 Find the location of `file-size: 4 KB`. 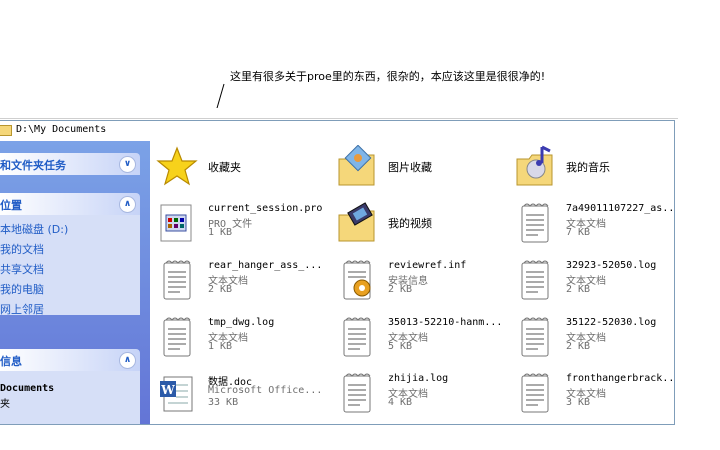

file-size: 4 KB is located at coordinates (400, 402).